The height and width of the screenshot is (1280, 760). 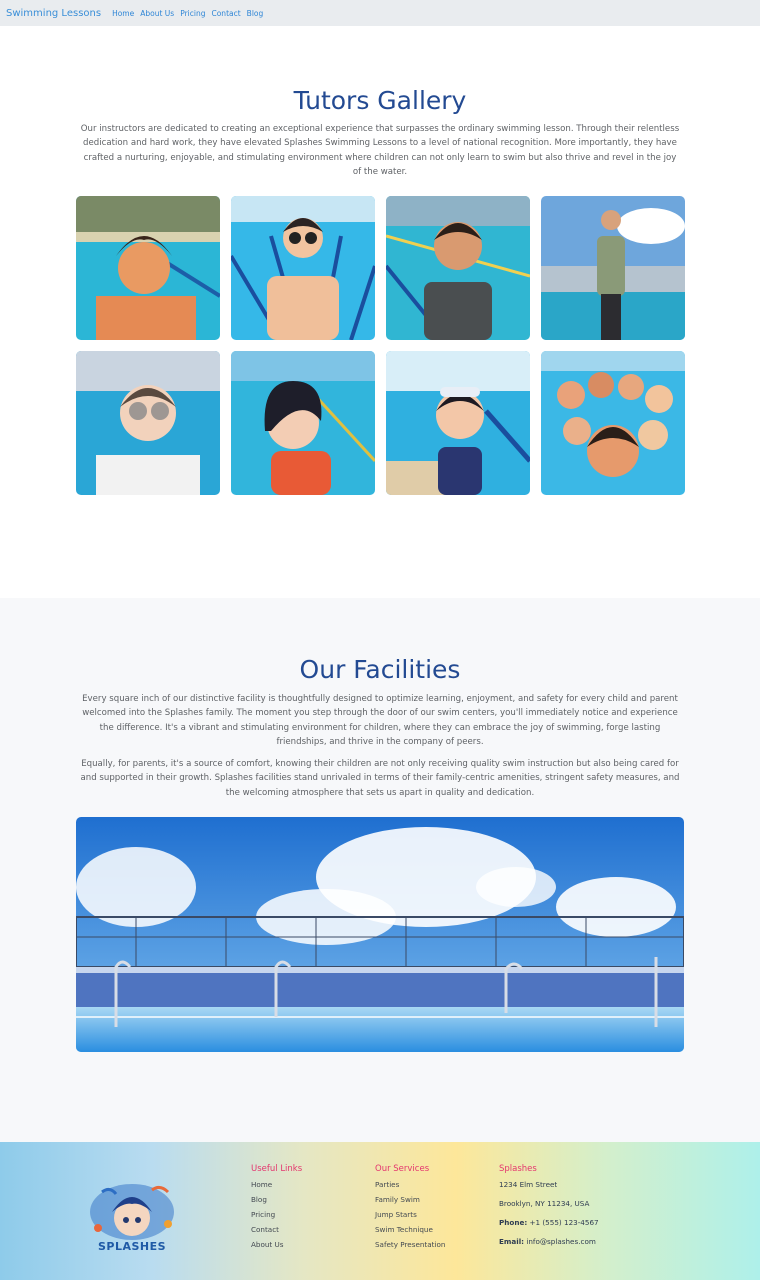 What do you see at coordinates (402, 1169) in the screenshot?
I see `services-heading: Our Services` at bounding box center [402, 1169].